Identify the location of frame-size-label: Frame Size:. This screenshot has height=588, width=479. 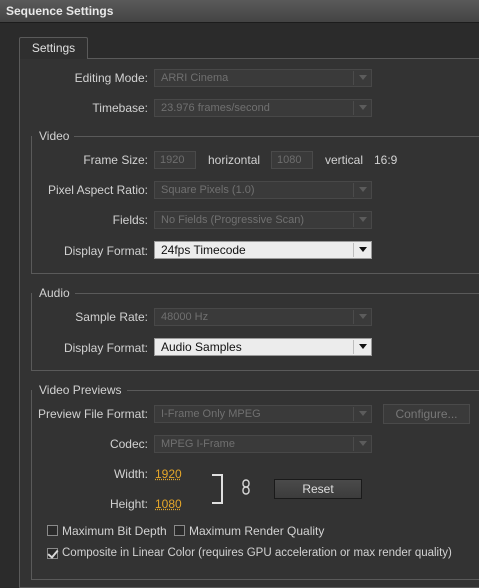
(115, 160).